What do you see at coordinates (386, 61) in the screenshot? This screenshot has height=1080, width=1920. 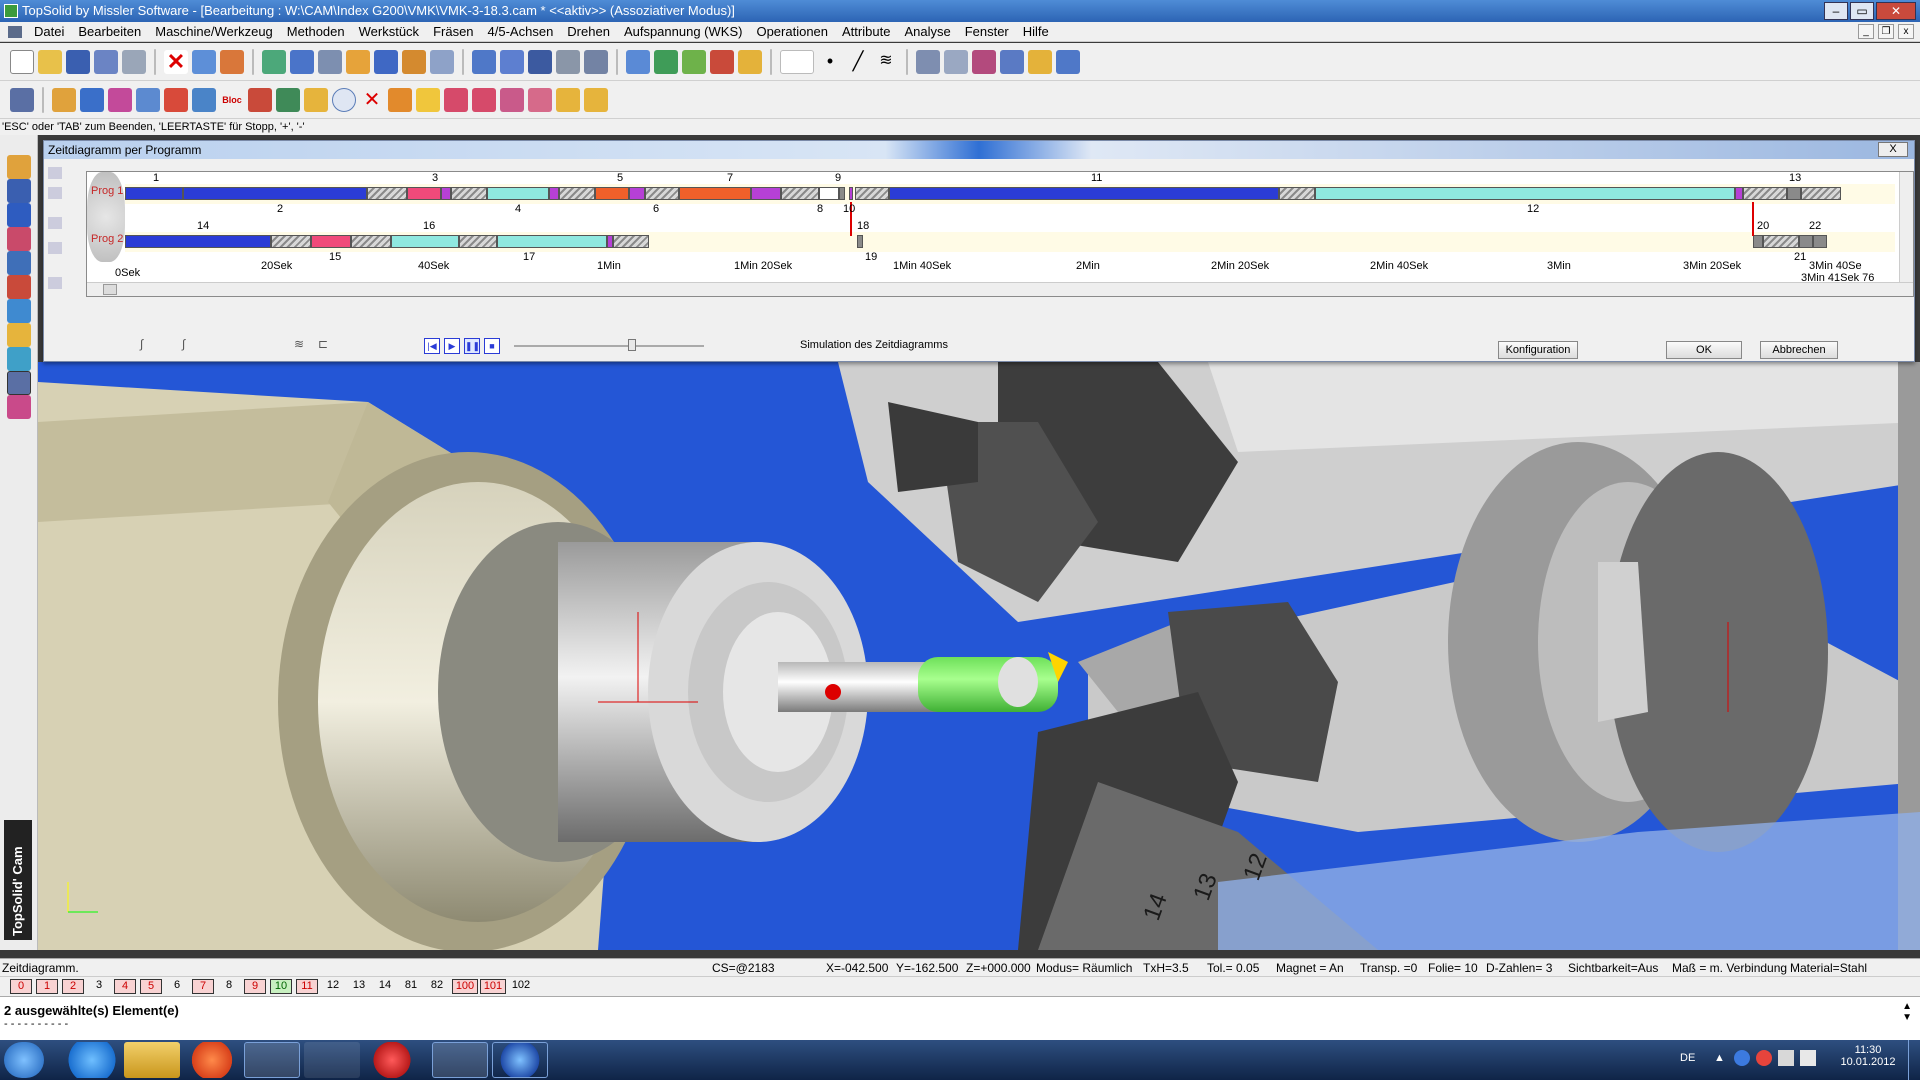 I see `machine-icon` at bounding box center [386, 61].